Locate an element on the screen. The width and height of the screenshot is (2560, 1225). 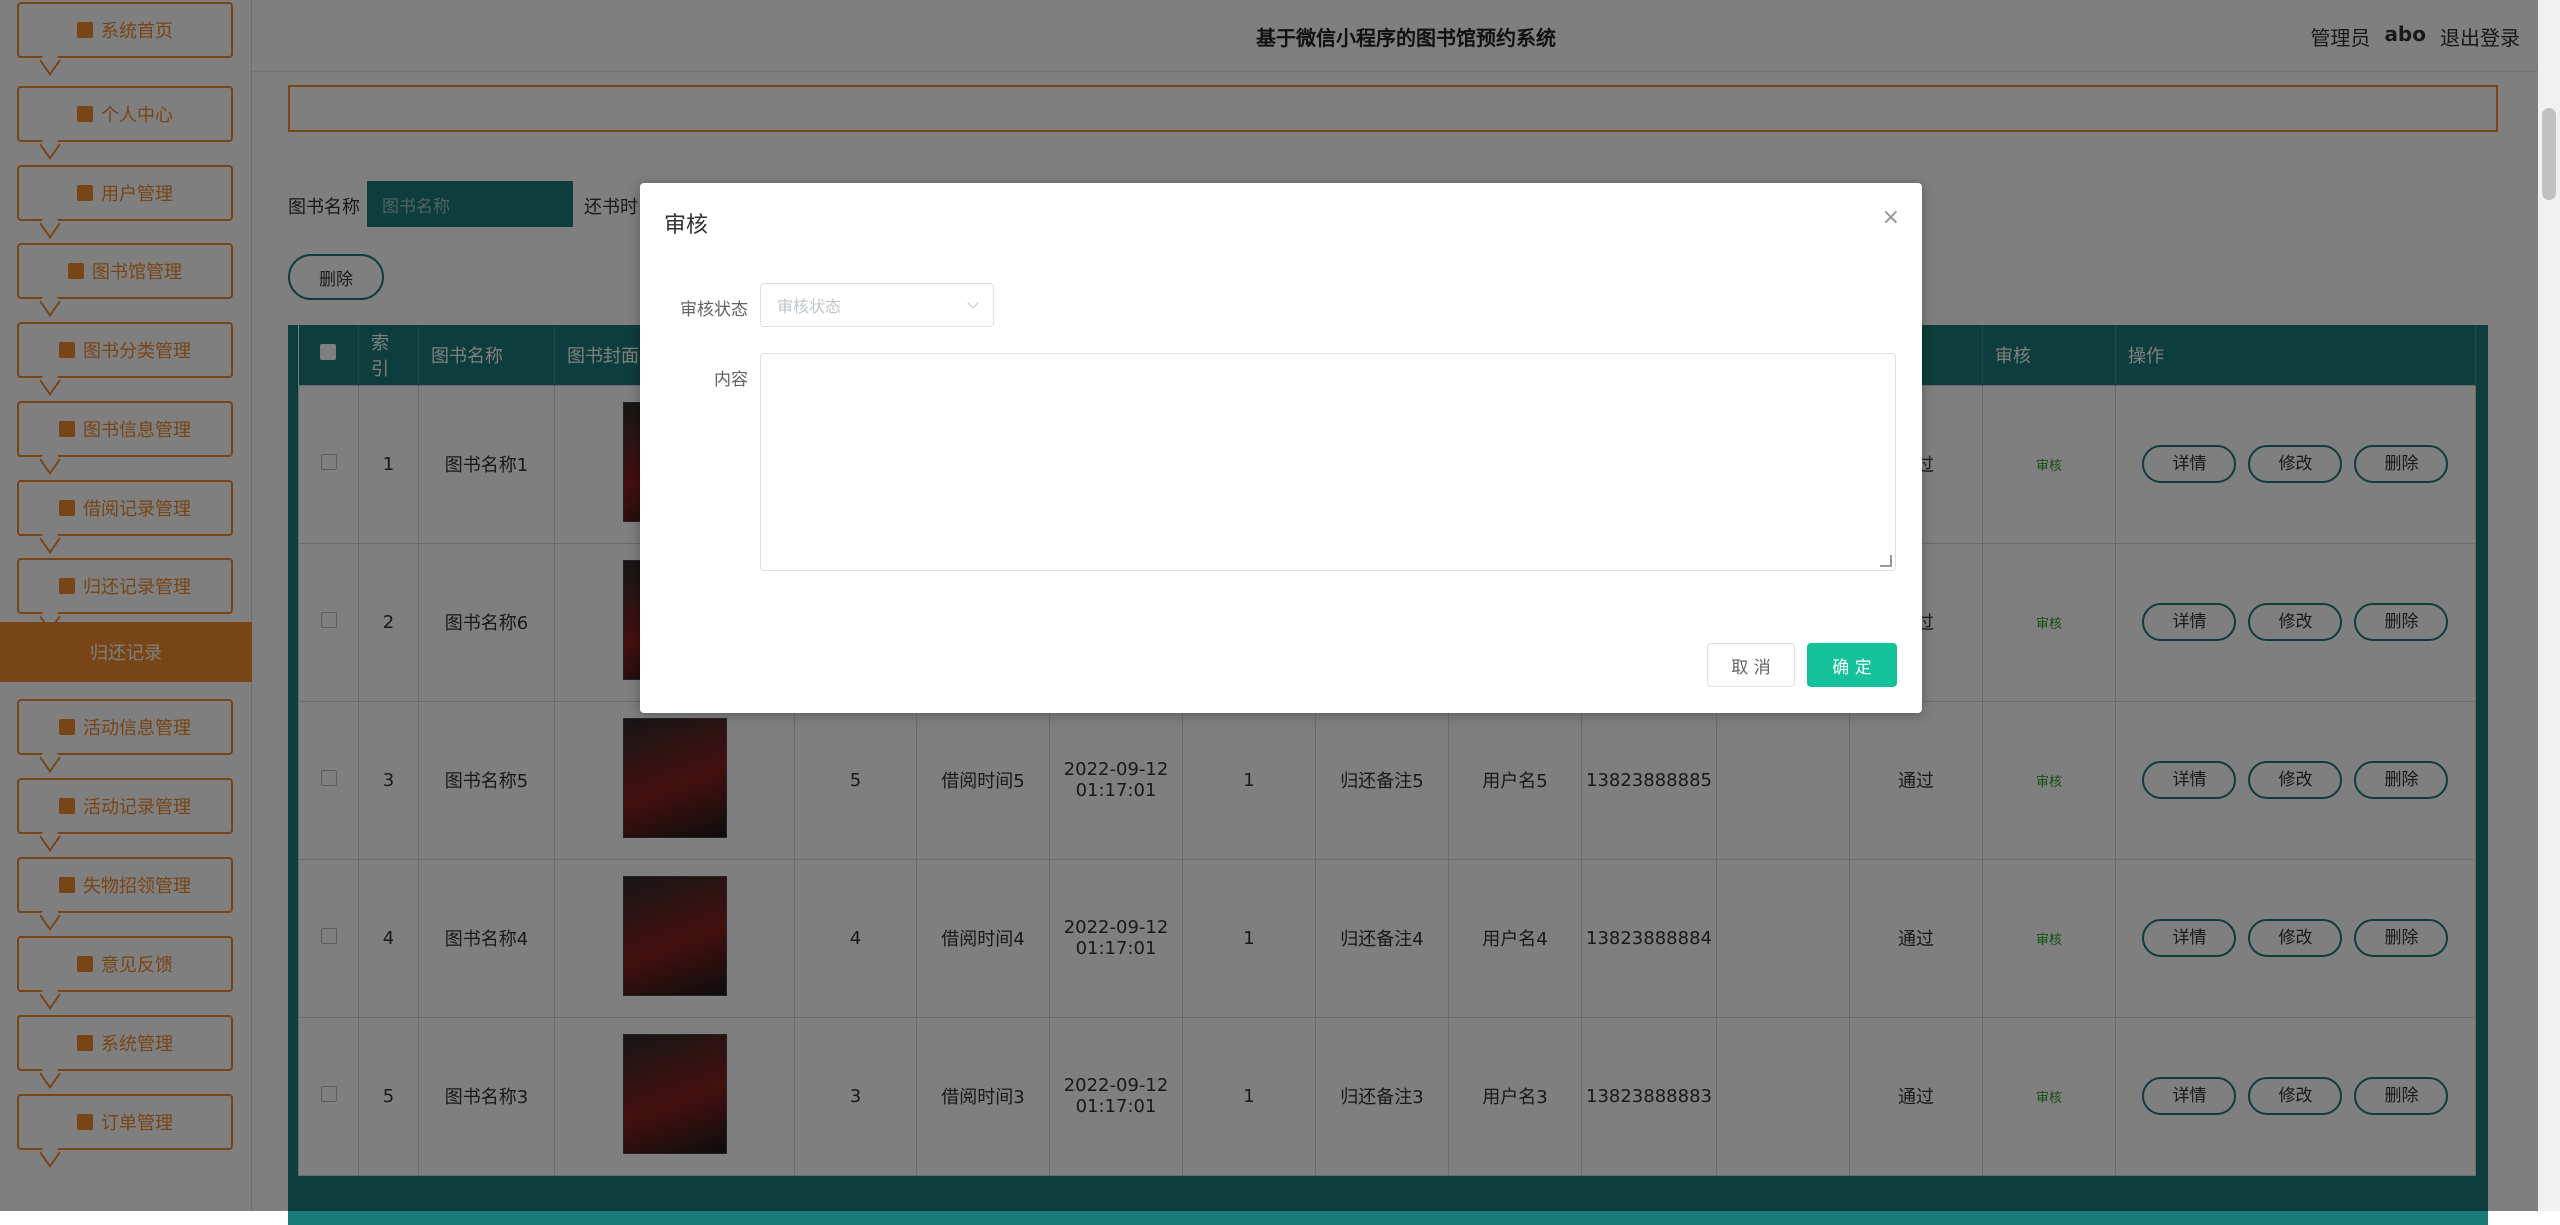
content-label: 内容 is located at coordinates (731, 380).